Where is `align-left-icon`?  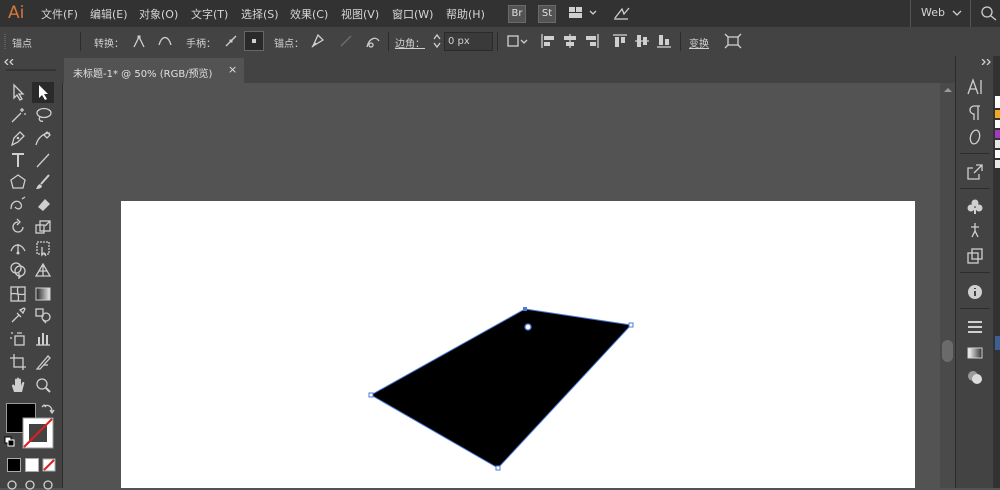
align-left-icon is located at coordinates (548, 41).